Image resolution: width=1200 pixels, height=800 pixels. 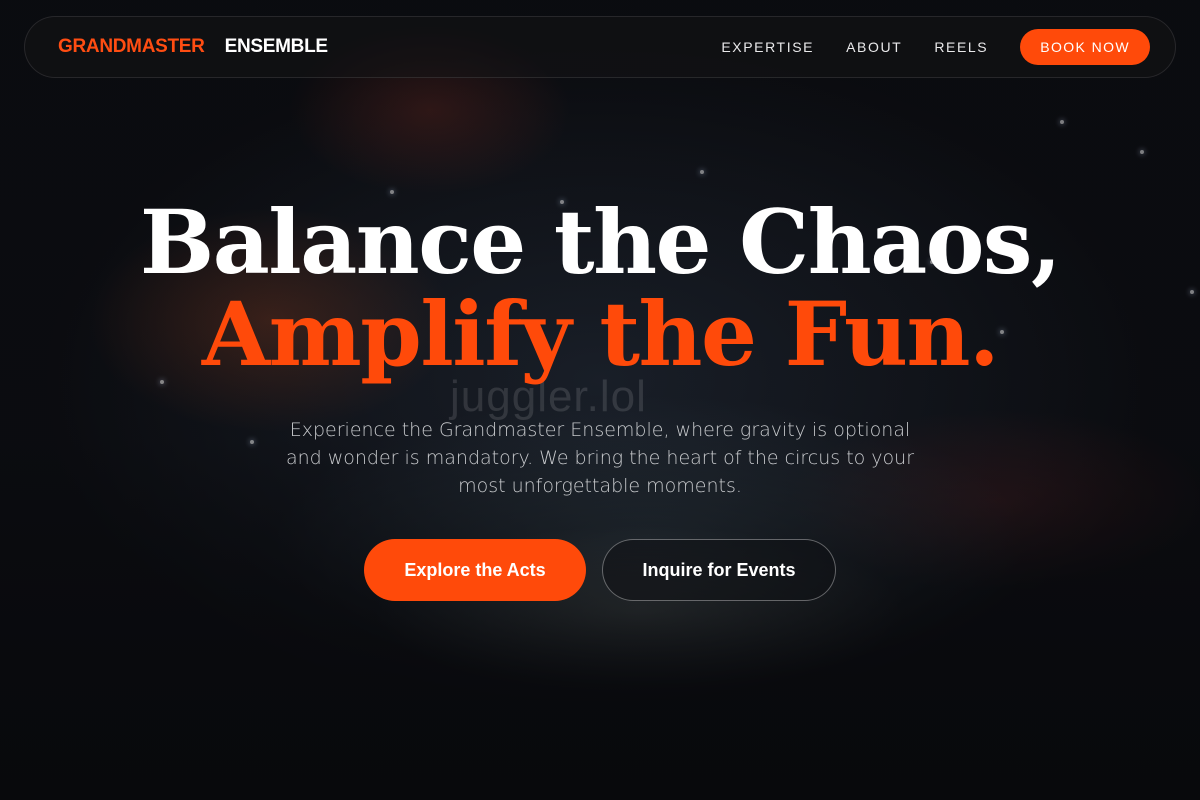 What do you see at coordinates (131, 46) in the screenshot?
I see `brand-primary-text: GRANDMASTER` at bounding box center [131, 46].